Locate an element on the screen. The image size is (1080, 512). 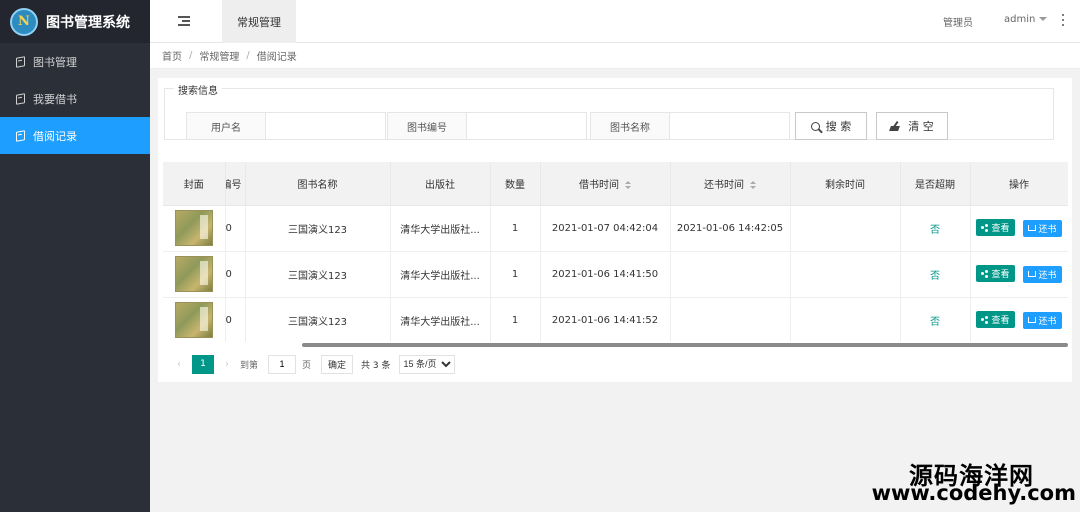
column-header-return-time: 还书时间 is located at coordinates (730, 184).